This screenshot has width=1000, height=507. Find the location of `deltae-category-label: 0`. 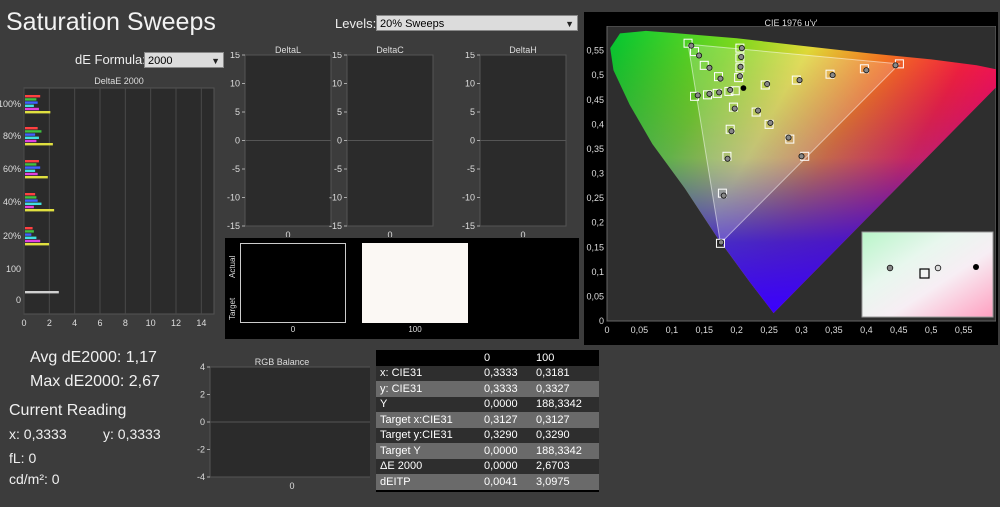

deltae-category-label: 0 is located at coordinates (18, 300).